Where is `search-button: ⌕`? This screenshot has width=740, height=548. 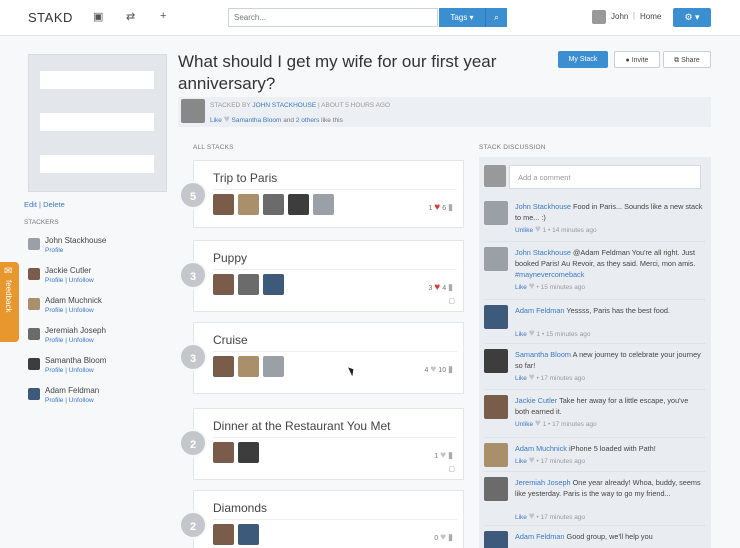 search-button: ⌕ is located at coordinates (496, 17).